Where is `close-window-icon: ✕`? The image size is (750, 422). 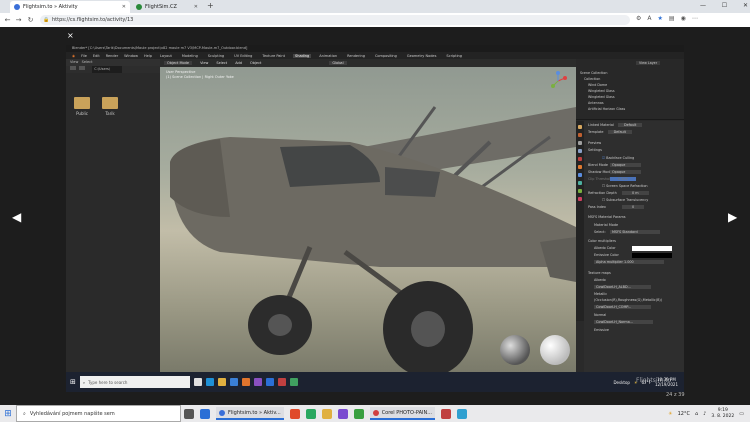
close-window-icon: ✕ is located at coordinates (745, 5).